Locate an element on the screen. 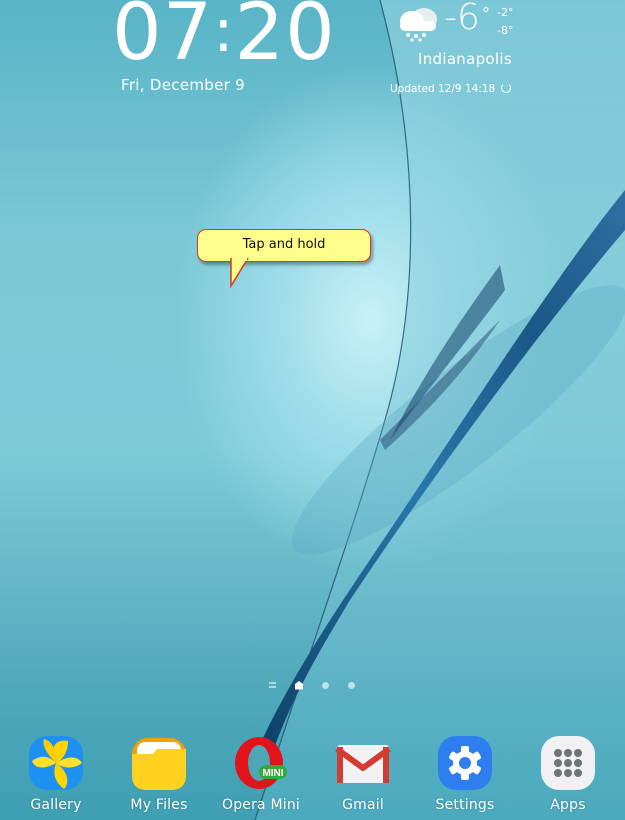  app-apps: Apps is located at coordinates (568, 771).